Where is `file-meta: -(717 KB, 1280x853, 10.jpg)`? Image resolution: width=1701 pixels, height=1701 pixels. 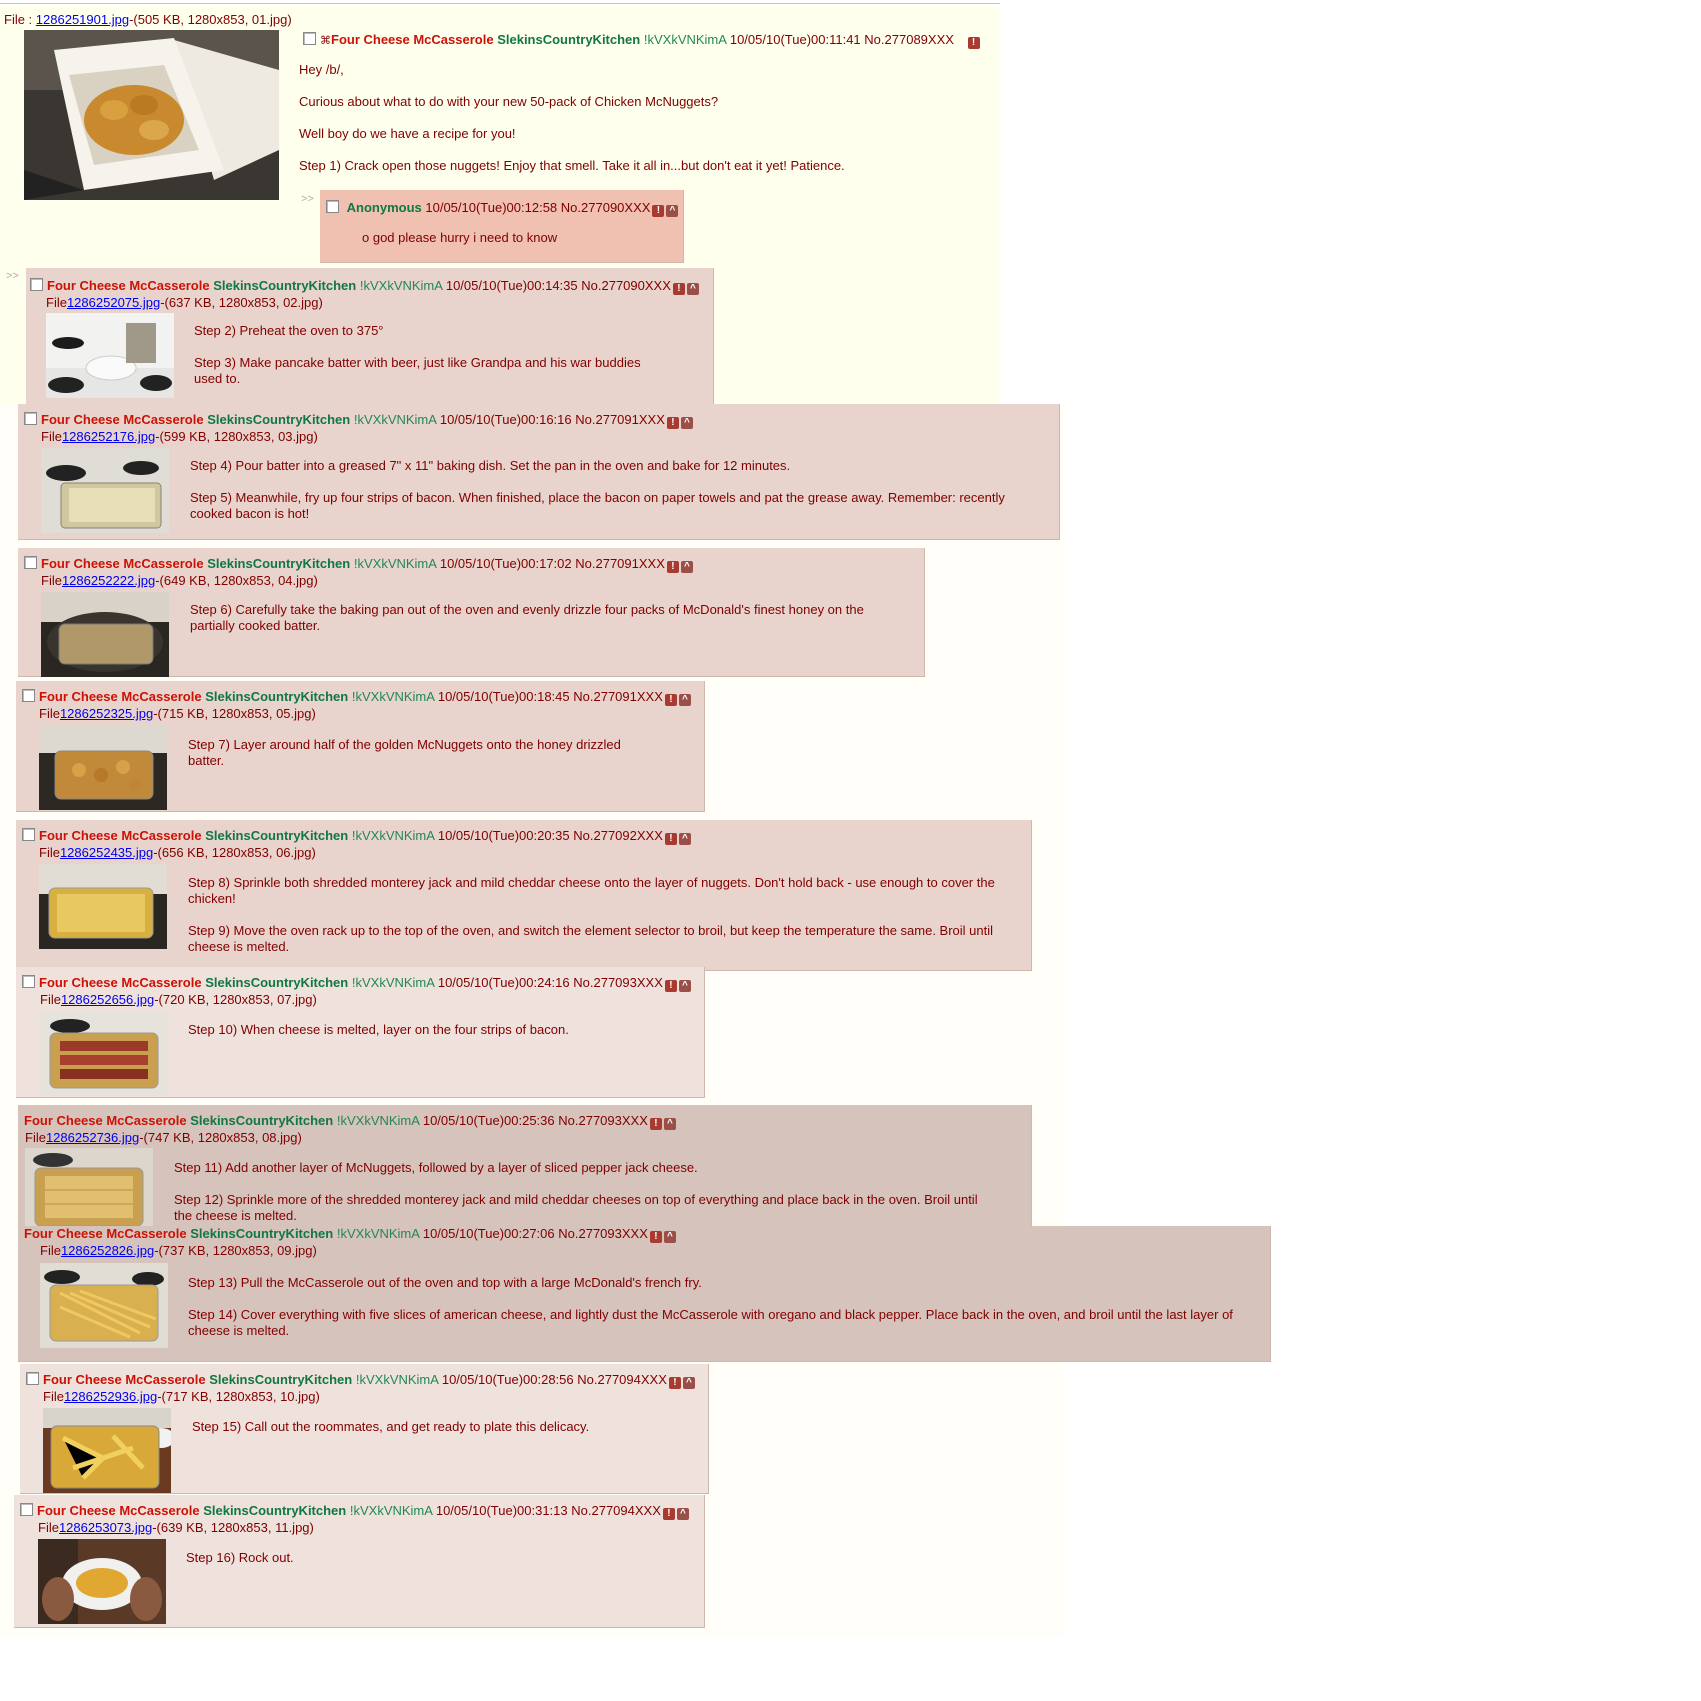 file-meta: -(717 KB, 1280x853, 10.jpg) is located at coordinates (238, 1396).